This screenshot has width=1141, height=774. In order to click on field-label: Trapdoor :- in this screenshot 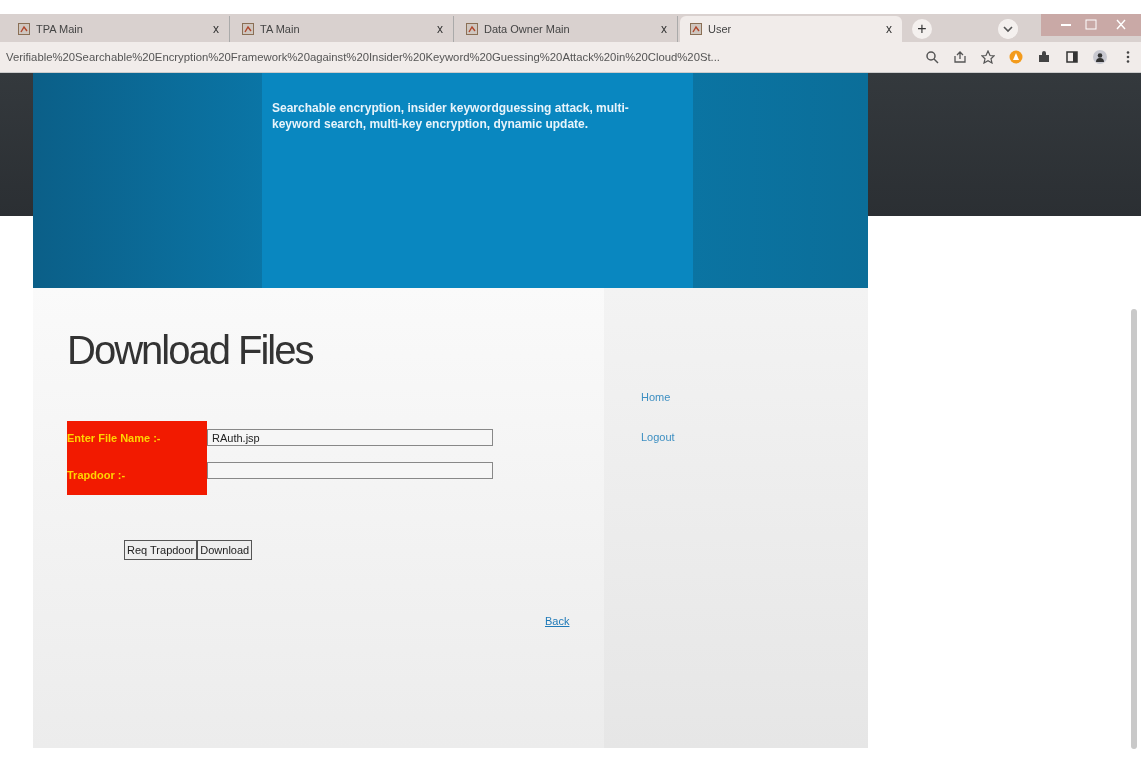, I will do `click(137, 474)`.